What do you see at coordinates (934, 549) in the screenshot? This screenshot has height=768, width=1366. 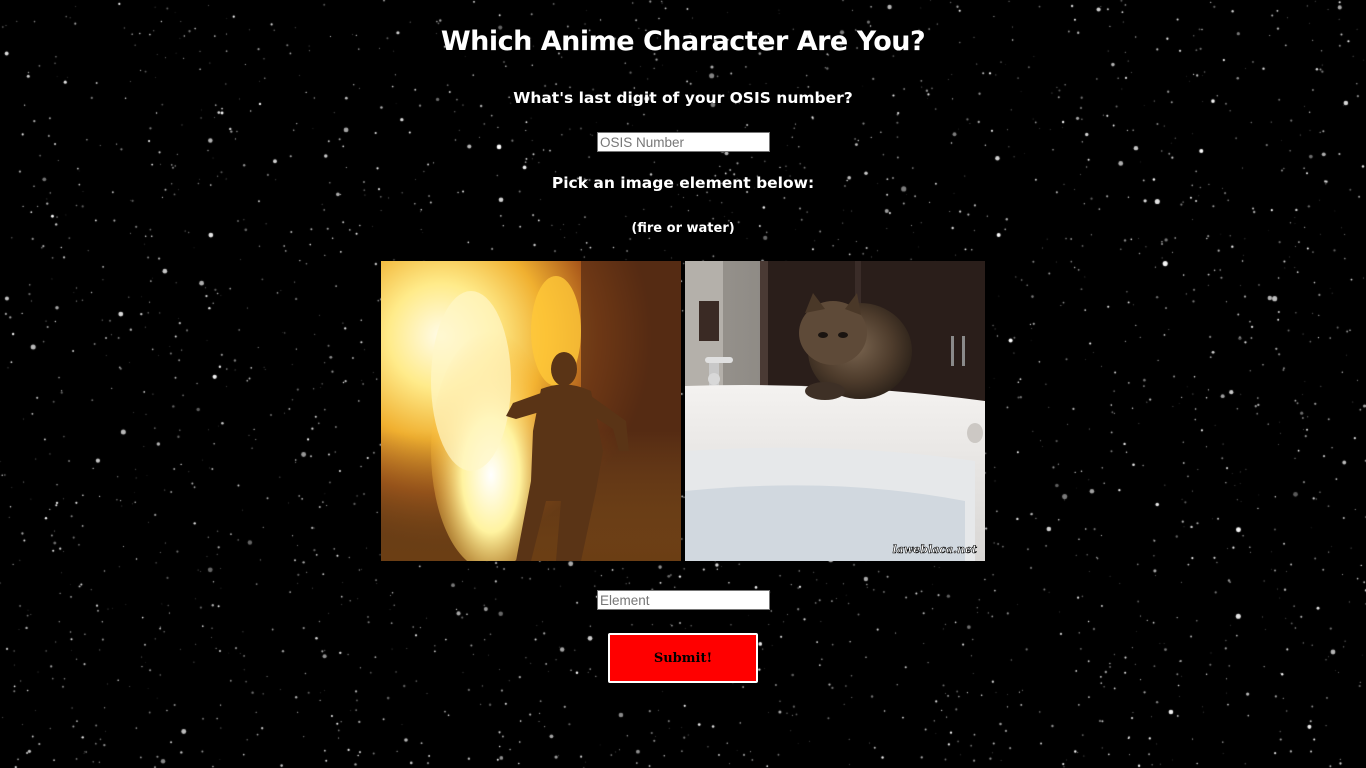 I see `image-watermark: laweblaca.net` at bounding box center [934, 549].